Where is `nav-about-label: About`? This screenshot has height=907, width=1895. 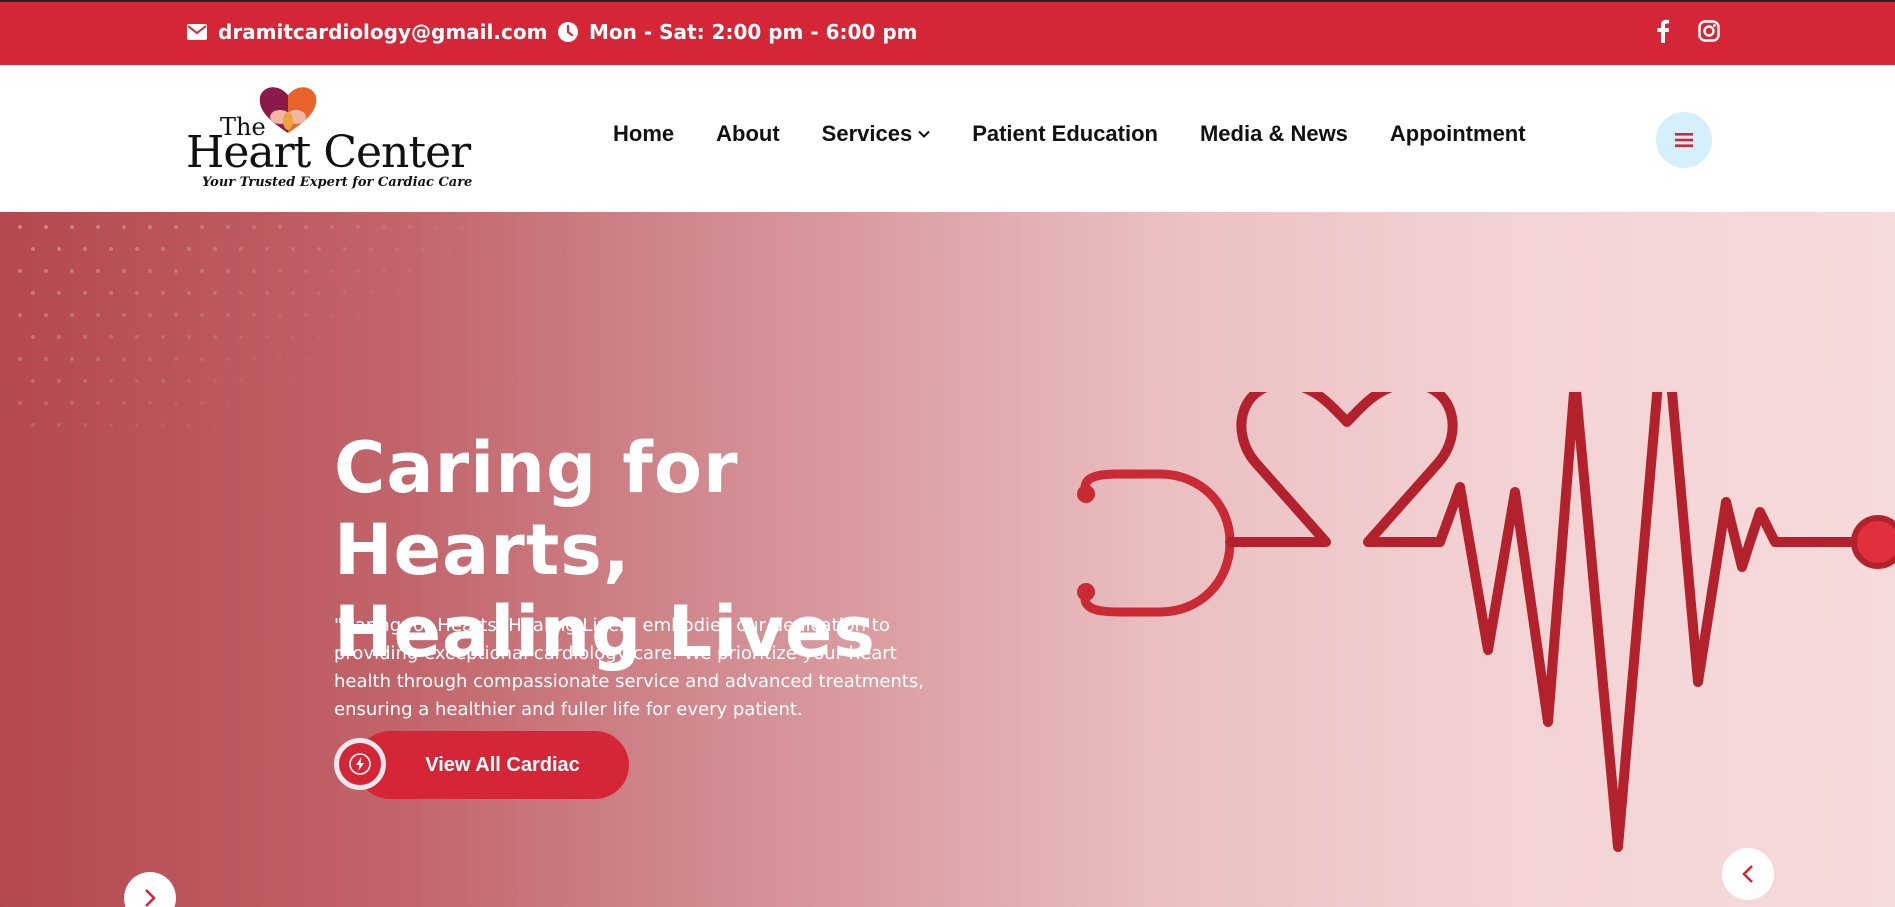
nav-about-label: About is located at coordinates (748, 133).